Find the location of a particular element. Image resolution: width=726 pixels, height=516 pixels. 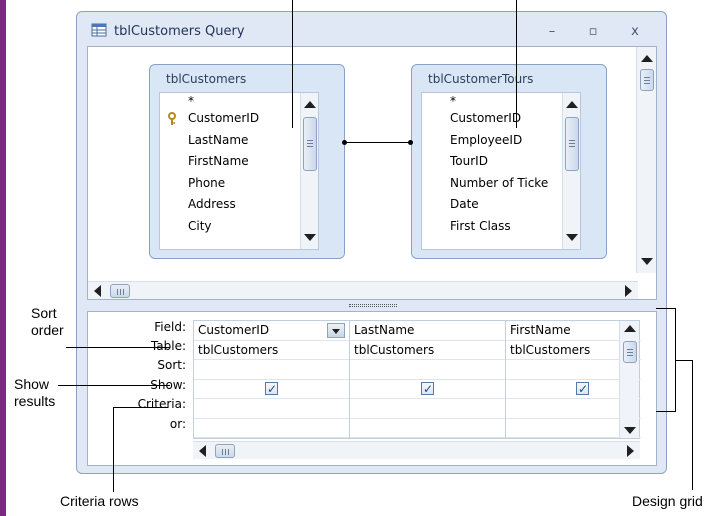

window-title: tblCustomers Query is located at coordinates (179, 31).